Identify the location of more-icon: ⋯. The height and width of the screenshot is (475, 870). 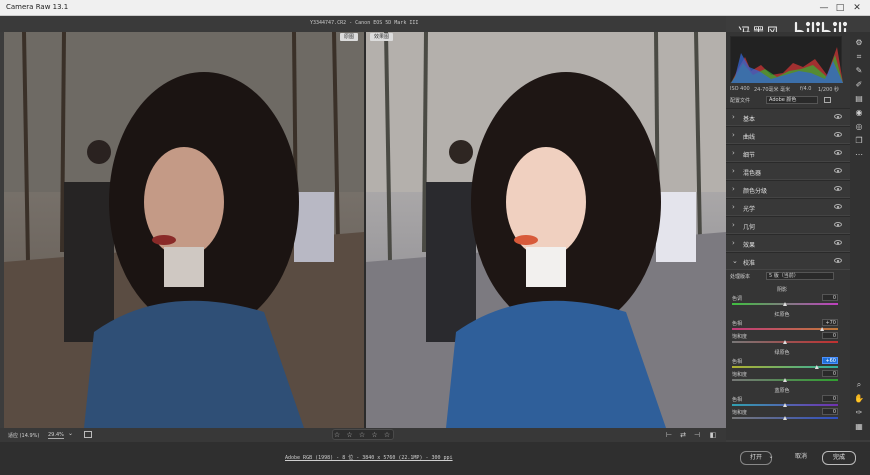
(859, 155).